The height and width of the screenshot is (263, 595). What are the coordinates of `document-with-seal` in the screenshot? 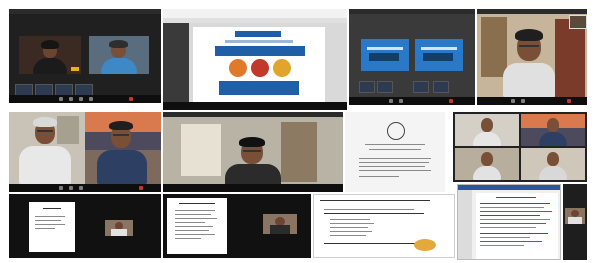 It's located at (395, 152).